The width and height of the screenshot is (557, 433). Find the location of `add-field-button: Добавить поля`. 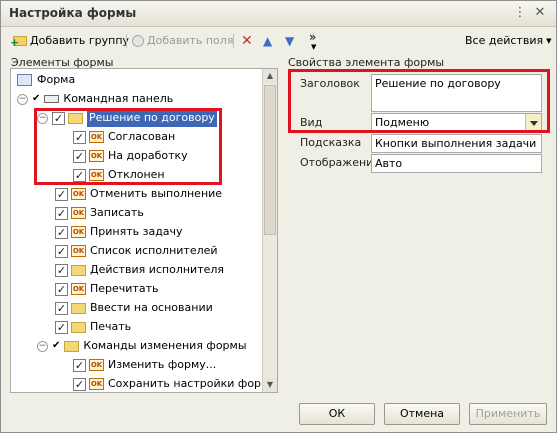

add-field-button: Добавить поля is located at coordinates (182, 41).